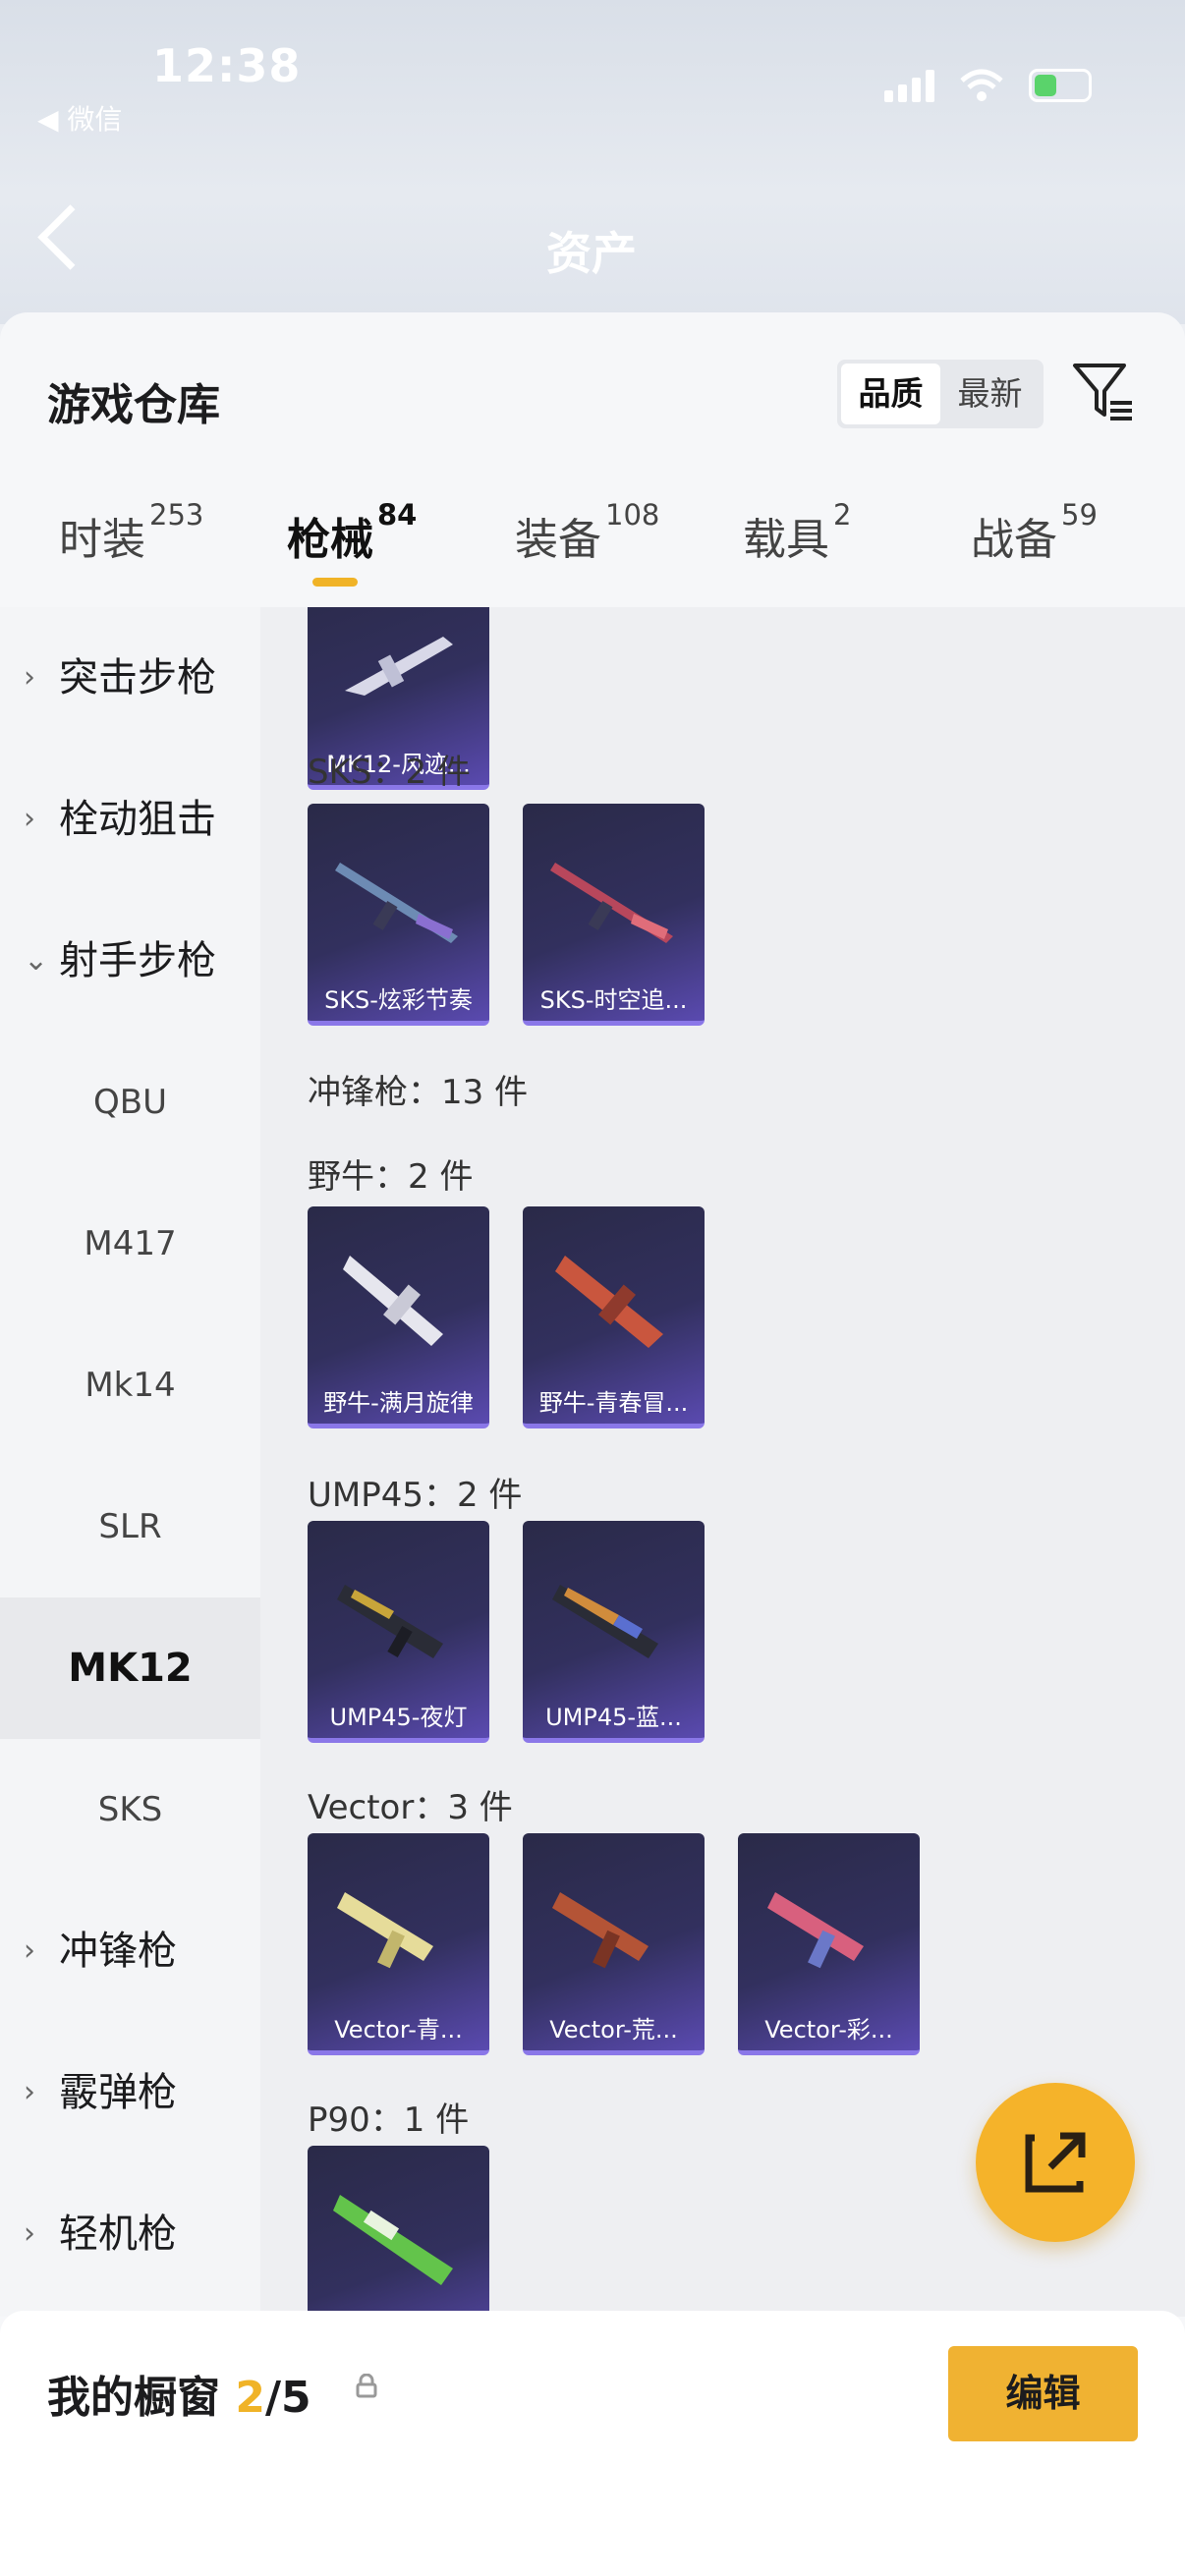  I want to click on active-tab-indicator, so click(335, 582).